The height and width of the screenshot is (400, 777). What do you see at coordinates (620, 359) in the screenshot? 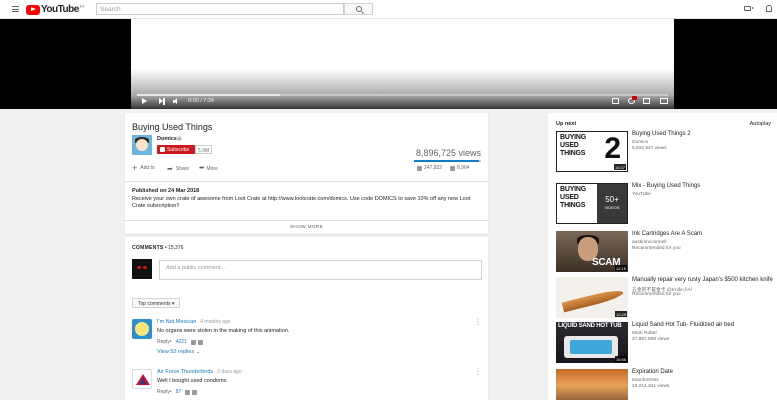
I see `video-duration: 10:55` at bounding box center [620, 359].